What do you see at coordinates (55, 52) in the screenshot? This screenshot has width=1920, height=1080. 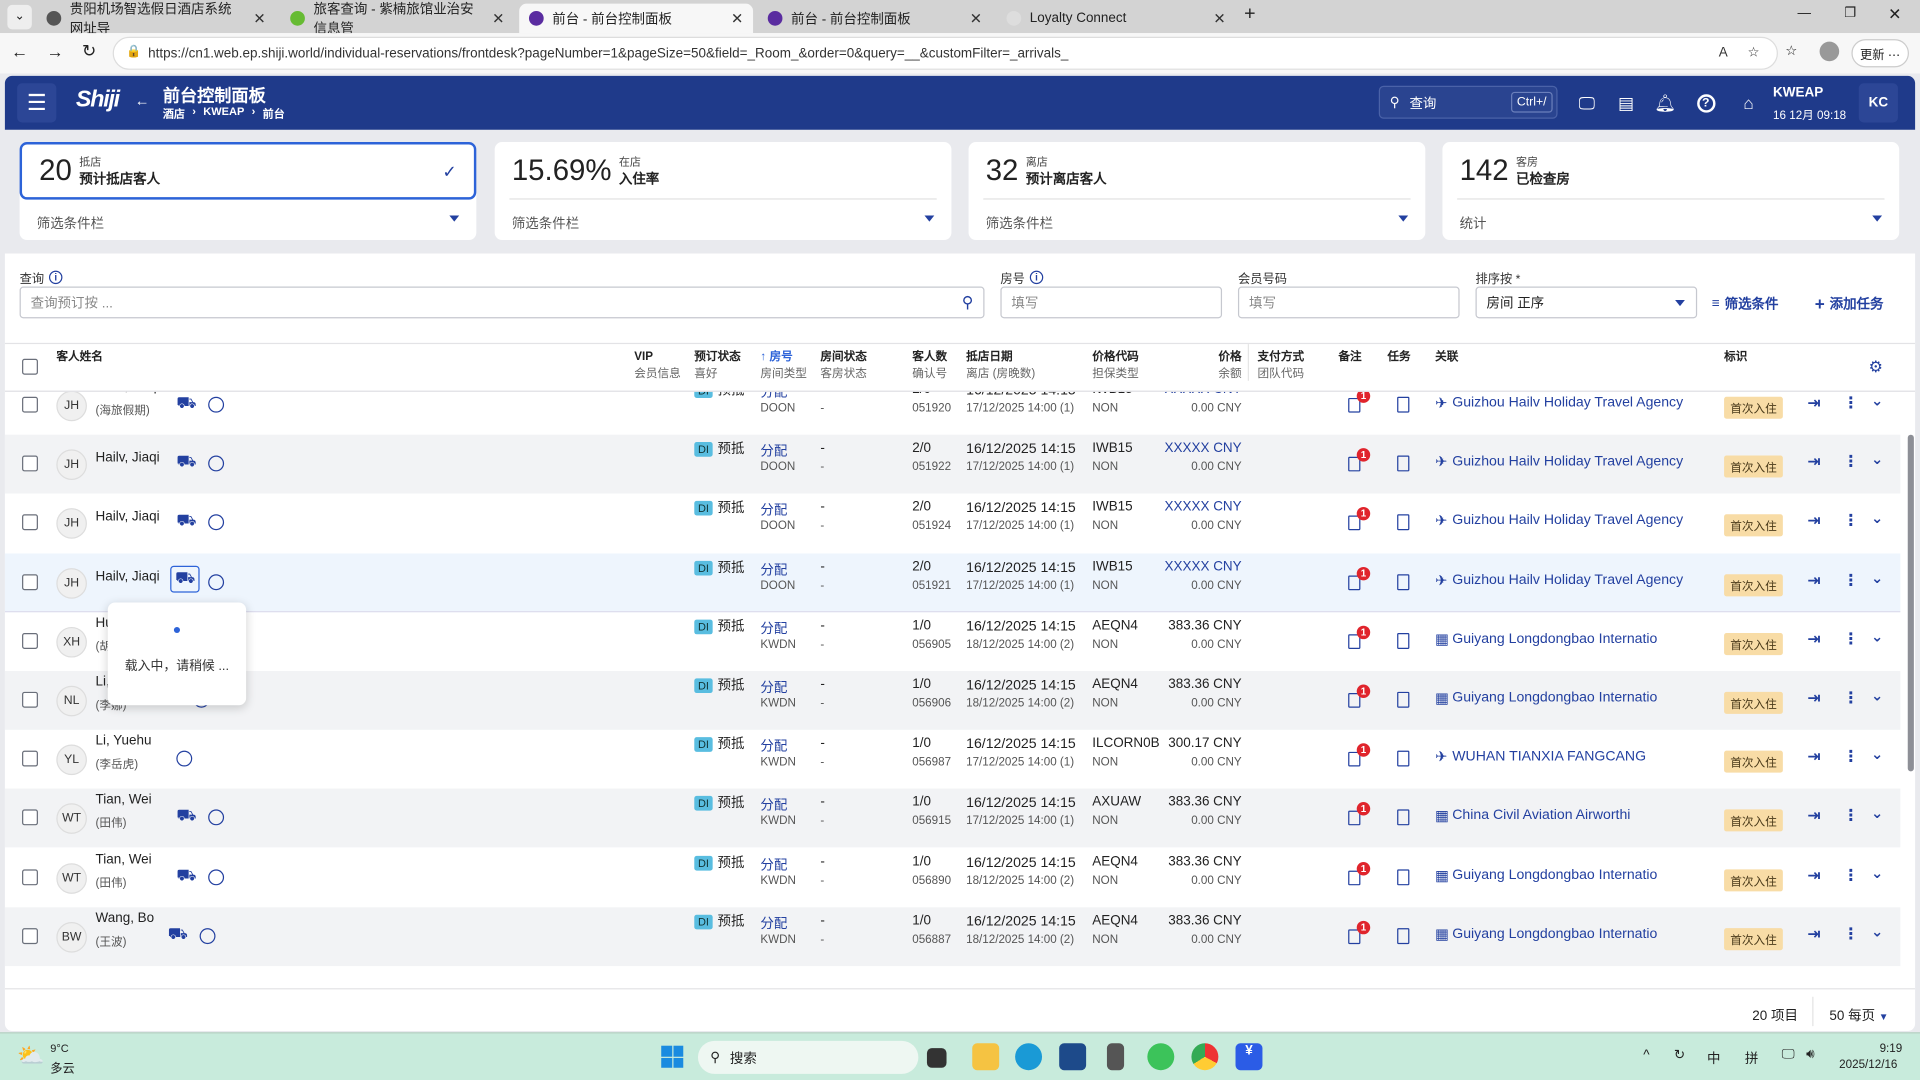 I see `forward-button: →` at bounding box center [55, 52].